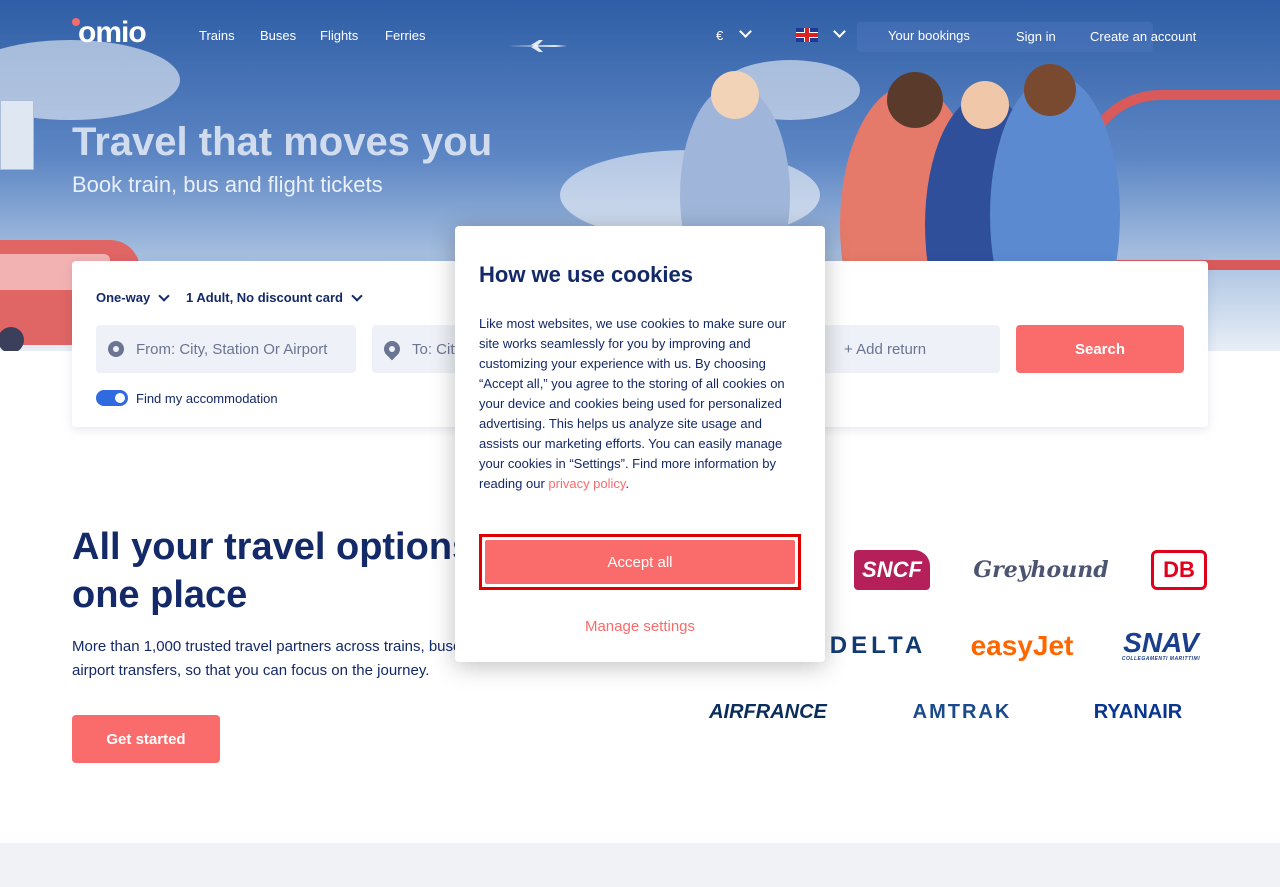  I want to click on cookie-dialog-title: How we use cookies, so click(586, 274).